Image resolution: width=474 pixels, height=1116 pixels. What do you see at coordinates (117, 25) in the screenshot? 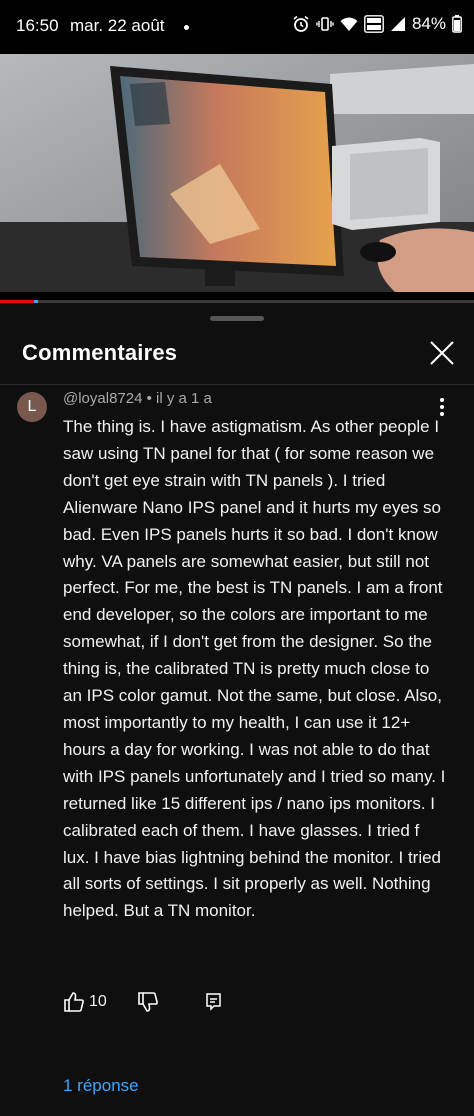
I see `status-date: mar. 22 août` at bounding box center [117, 25].